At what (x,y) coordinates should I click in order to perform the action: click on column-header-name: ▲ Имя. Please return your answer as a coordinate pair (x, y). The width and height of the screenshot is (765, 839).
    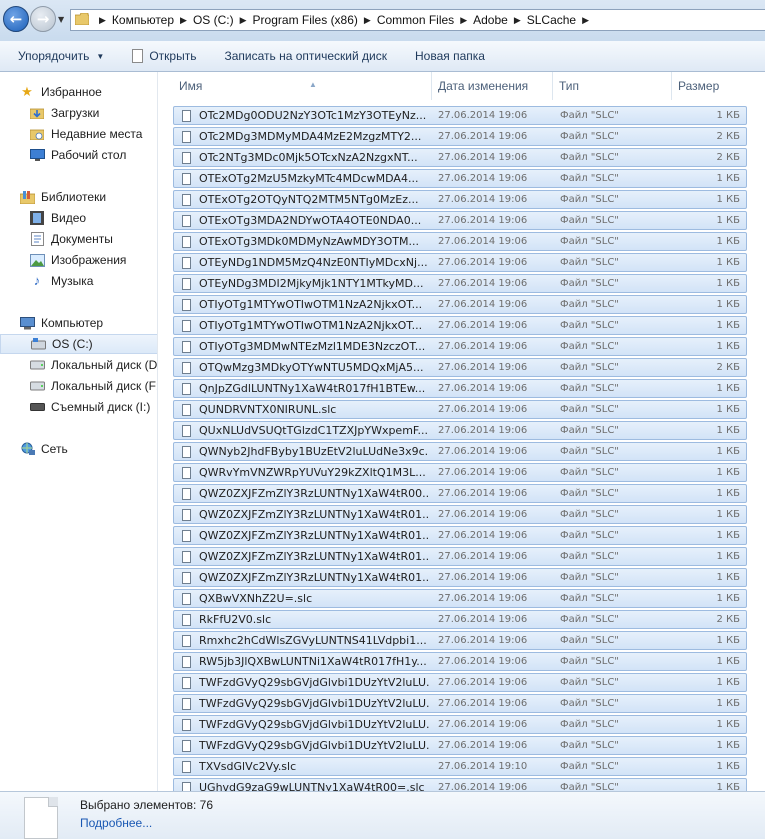
    Looking at the image, I should click on (302, 86).